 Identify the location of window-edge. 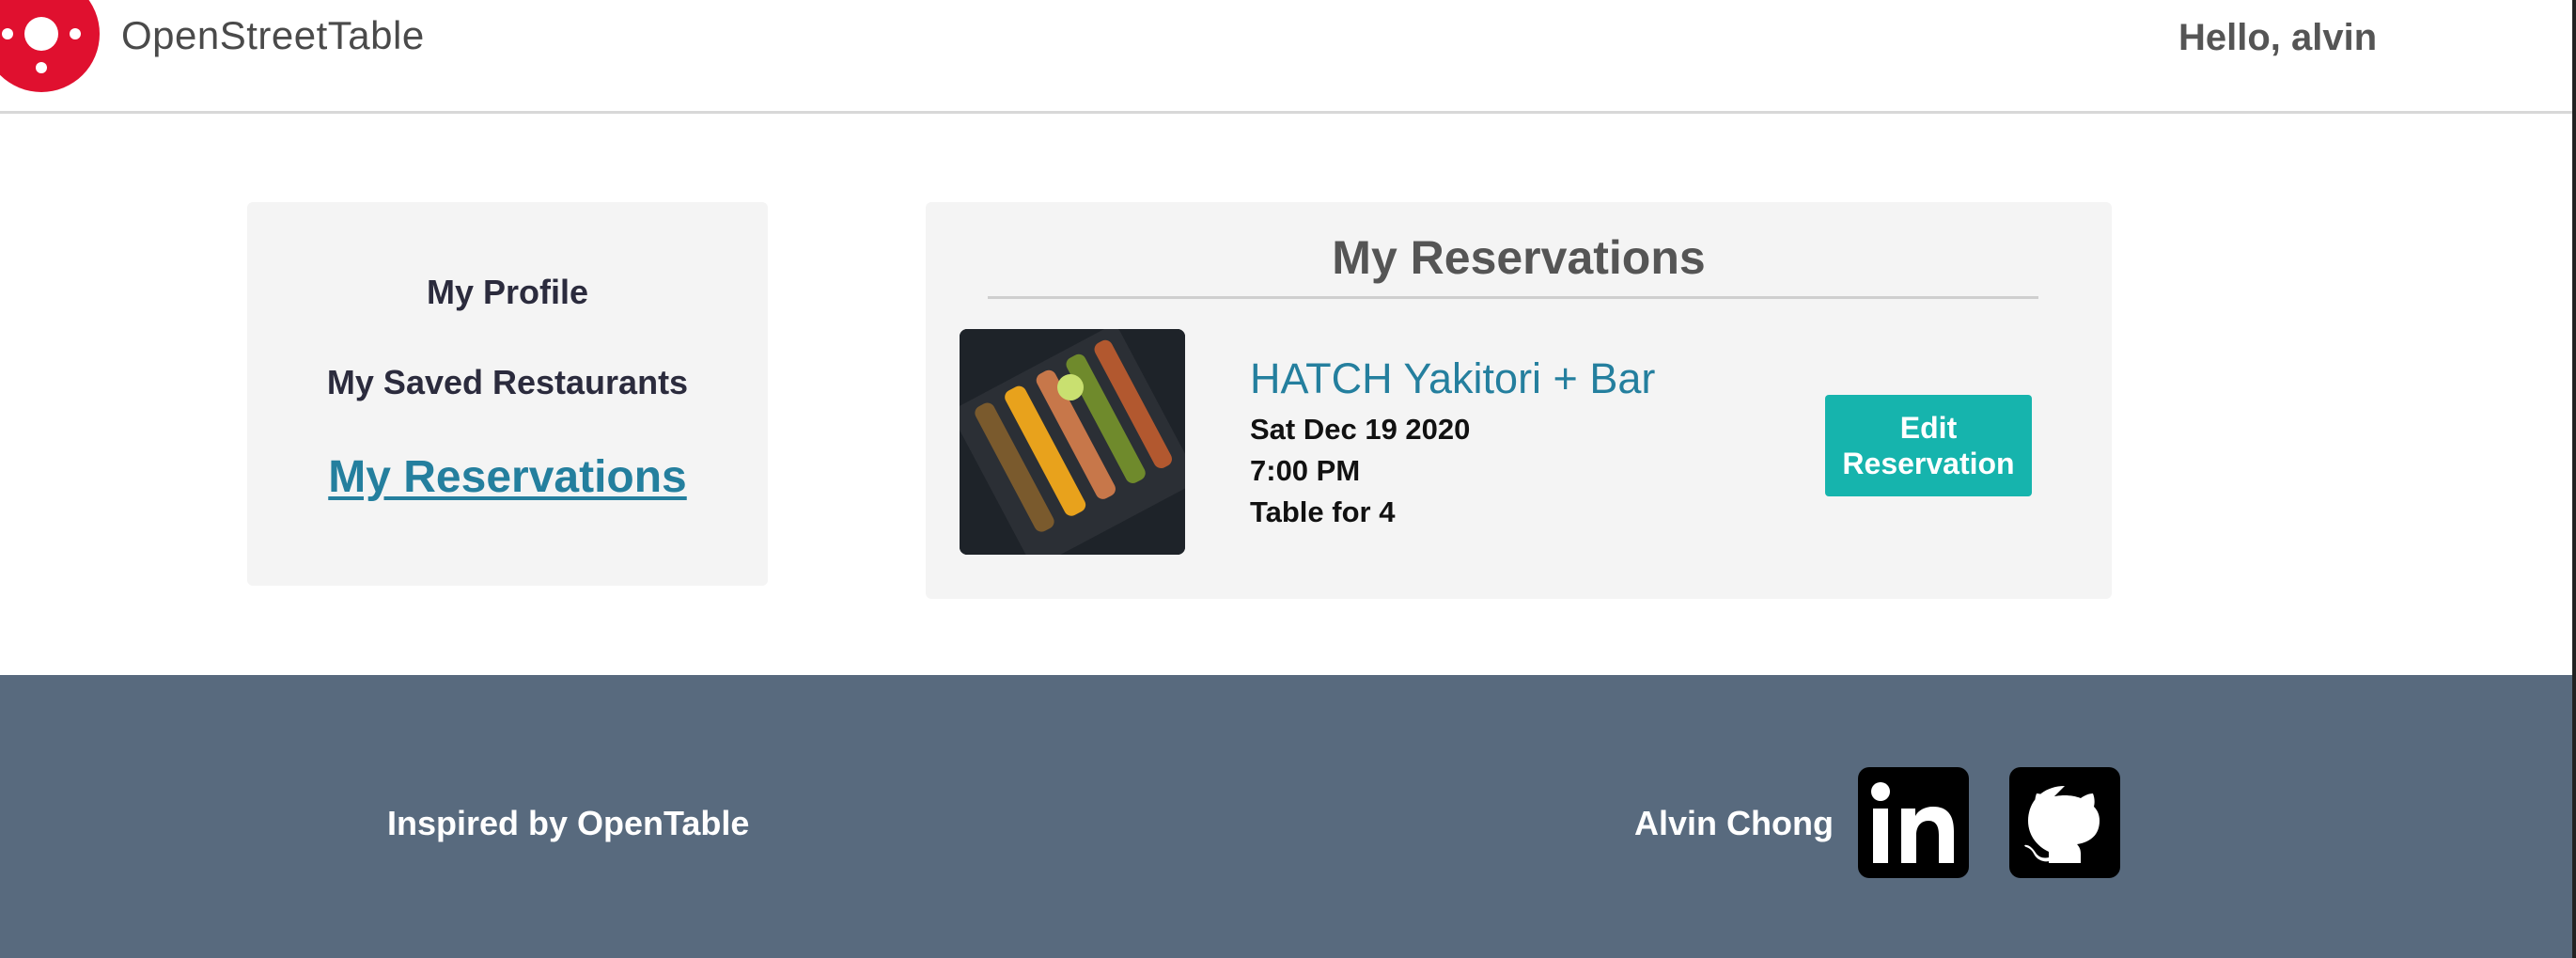
(2574, 479).